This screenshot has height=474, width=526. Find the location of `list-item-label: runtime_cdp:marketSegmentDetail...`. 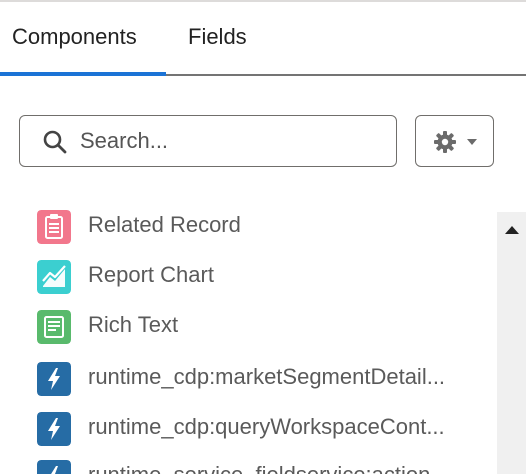

list-item-label: runtime_cdp:marketSegmentDetail... is located at coordinates (267, 376).